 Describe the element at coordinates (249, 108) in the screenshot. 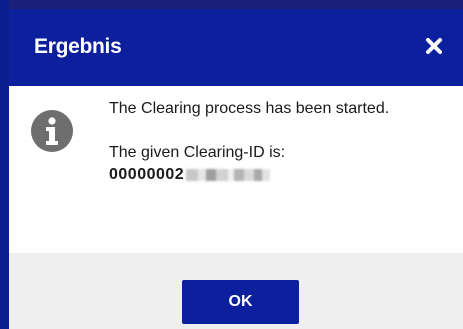

I see `message-status: The Clearing process has been started.` at that location.